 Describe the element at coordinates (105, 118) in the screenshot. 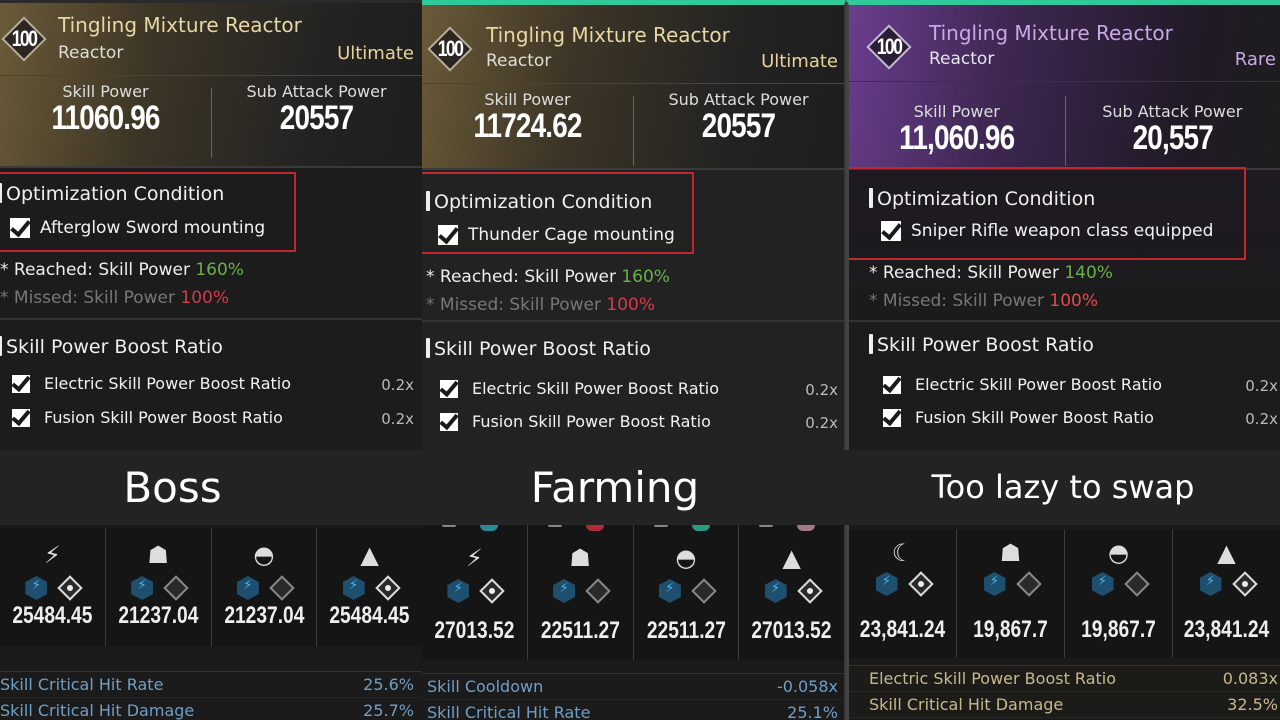

I see `skill-power-value: 11060.96` at that location.